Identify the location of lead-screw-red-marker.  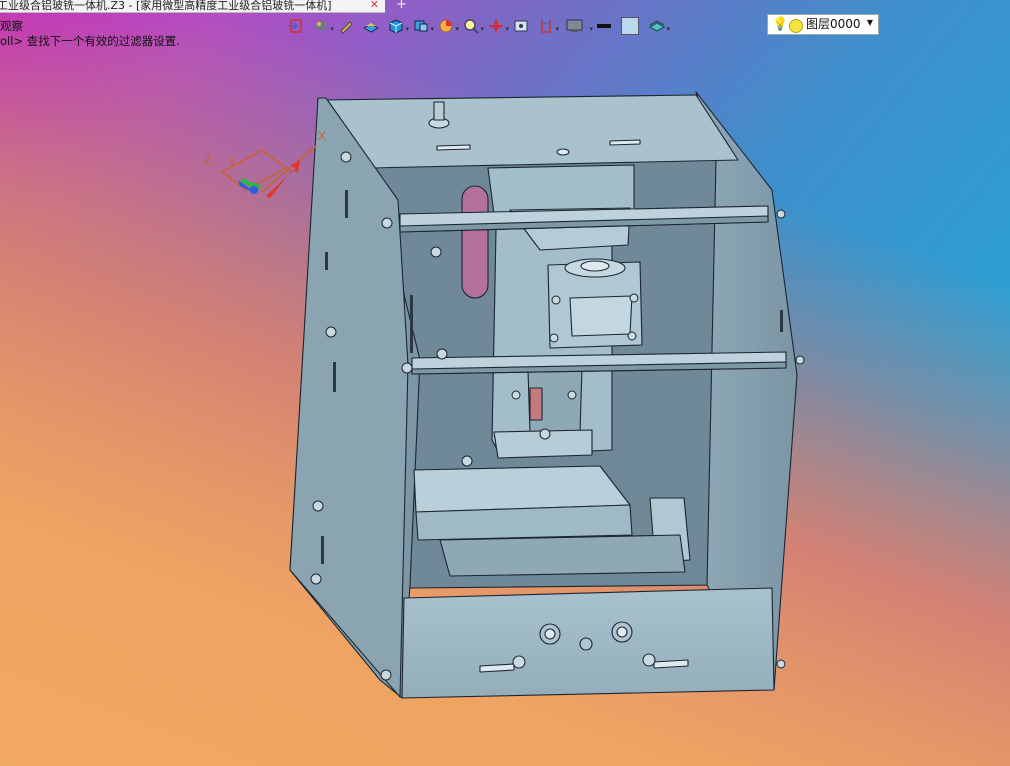
(536, 404).